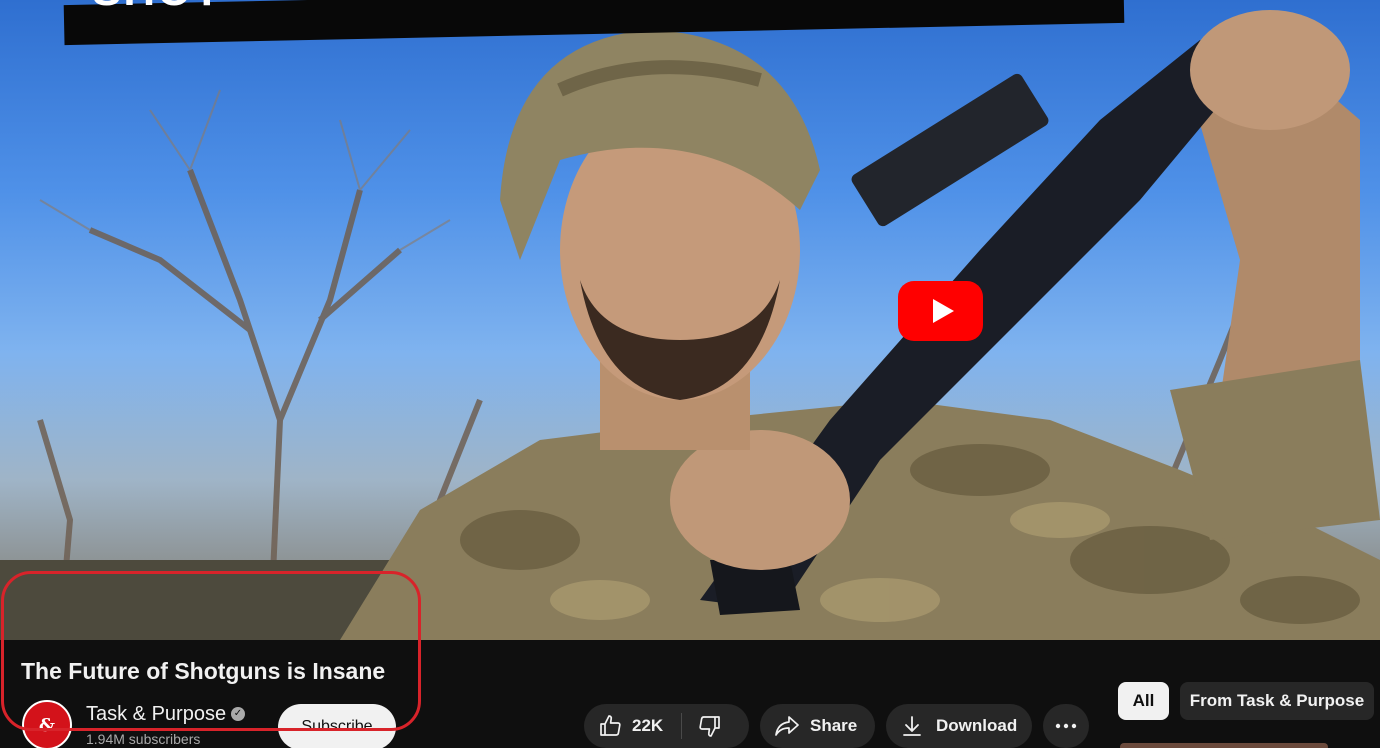 The width and height of the screenshot is (1380, 748). I want to click on play-button, so click(940, 311).